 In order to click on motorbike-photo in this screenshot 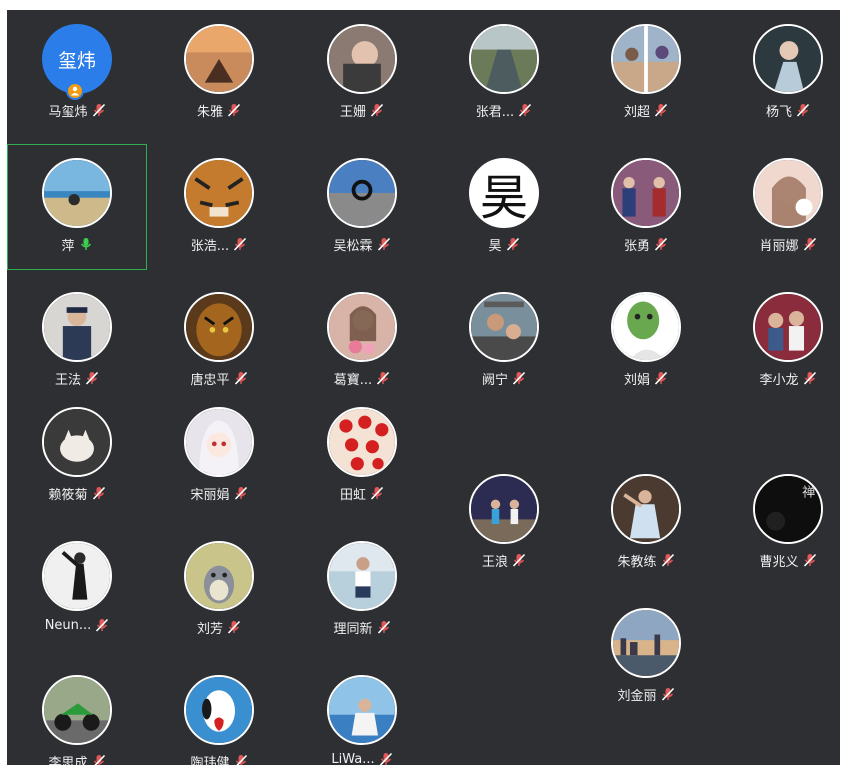, I will do `click(77, 710)`.